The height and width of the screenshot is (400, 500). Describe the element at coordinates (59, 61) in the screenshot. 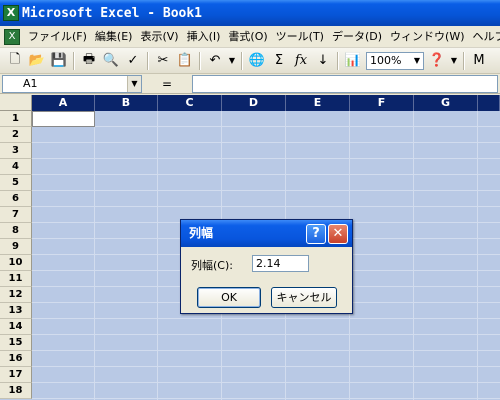

I see `save-icon: 💾` at that location.